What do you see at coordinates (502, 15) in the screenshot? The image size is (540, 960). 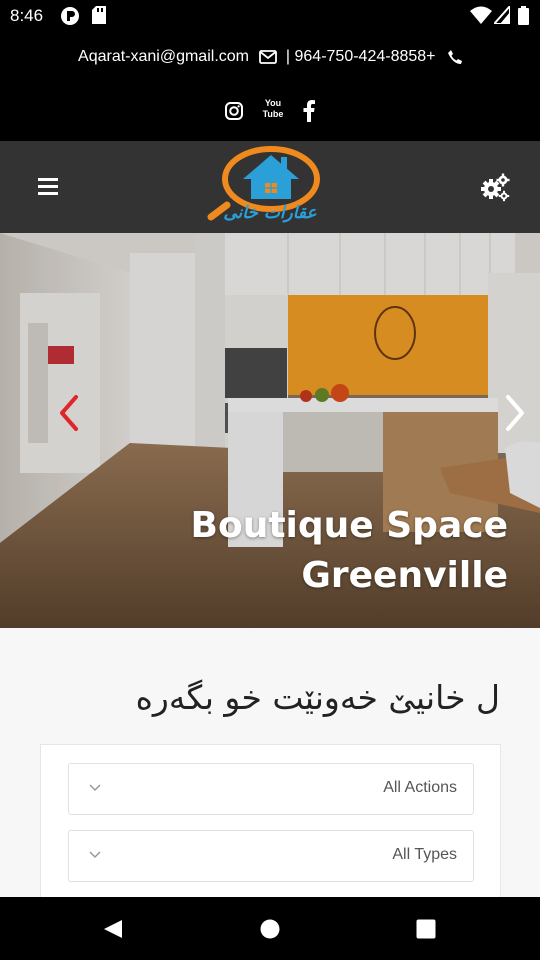 I see `cell-signal-icon` at bounding box center [502, 15].